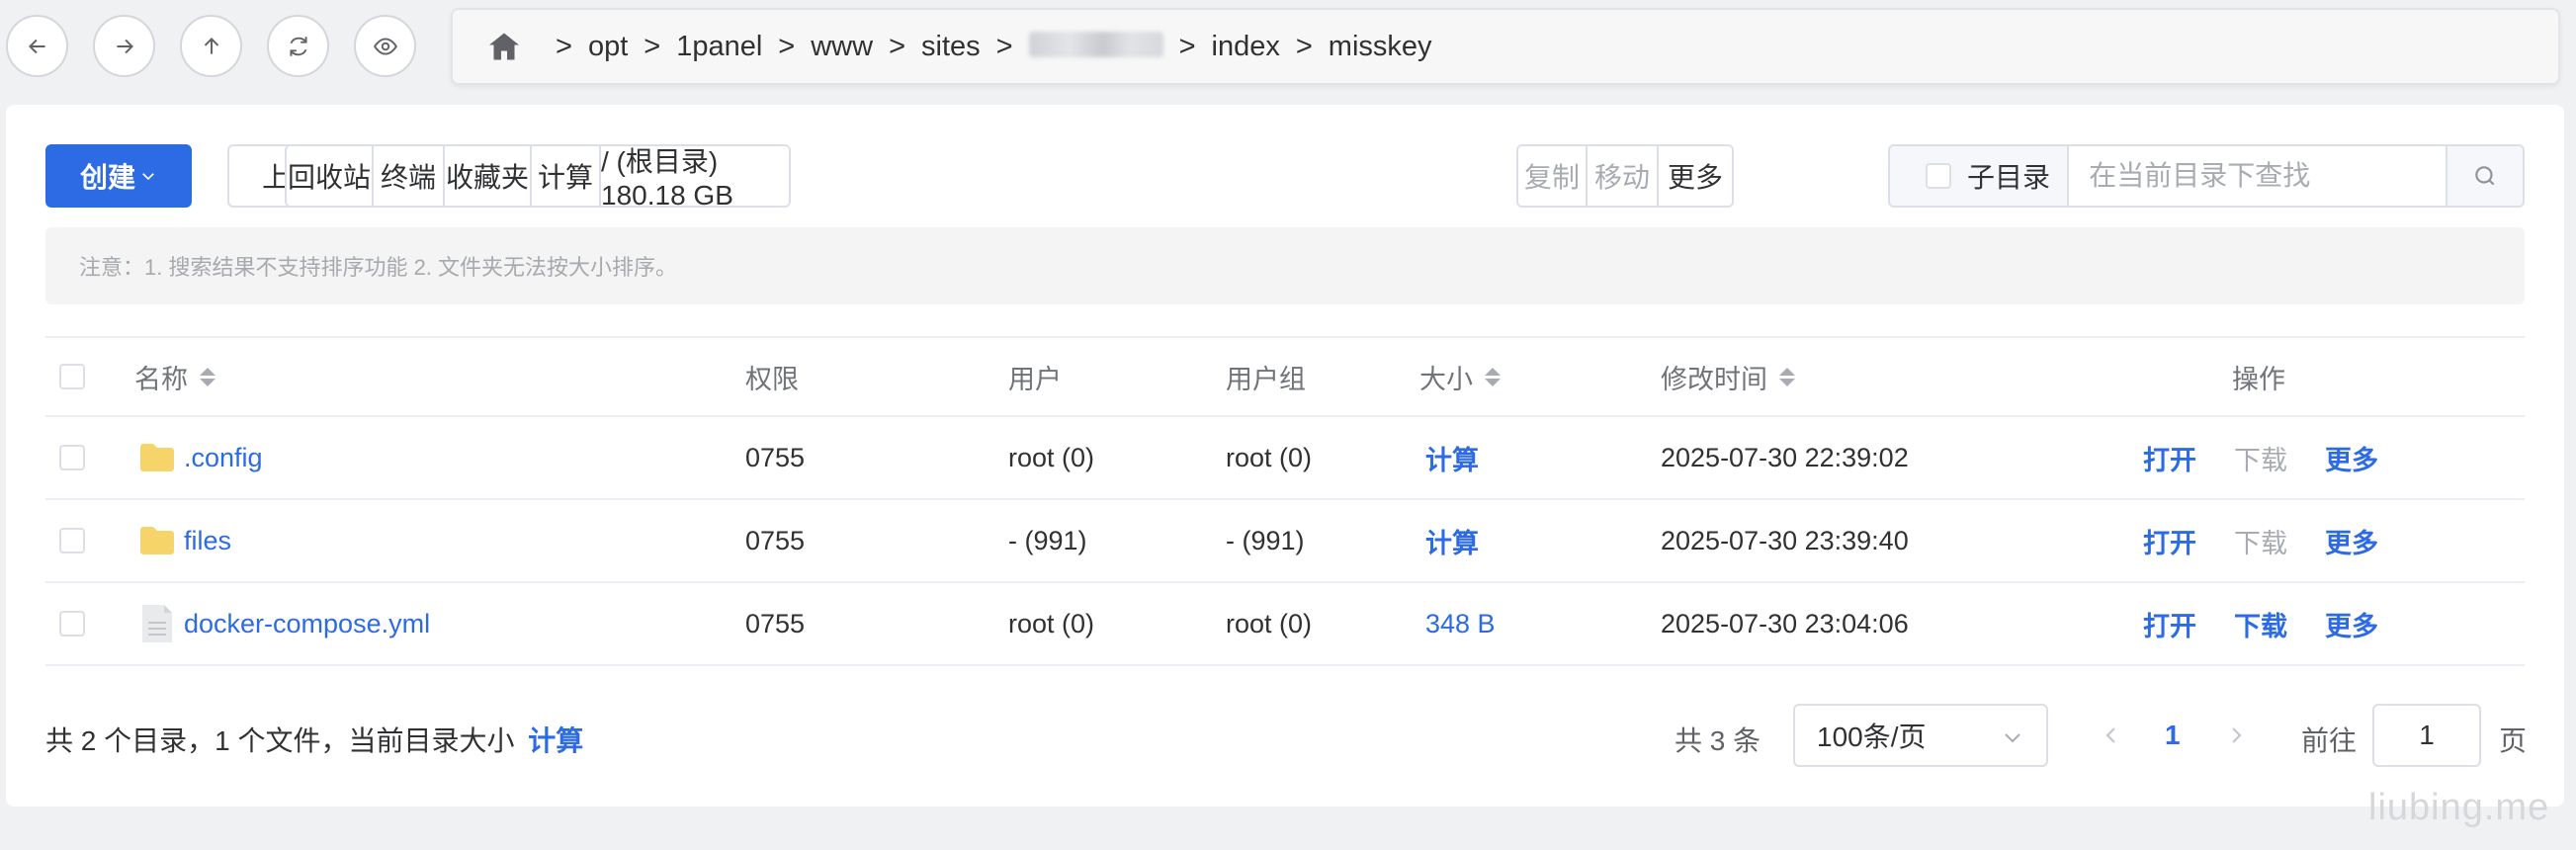  Describe the element at coordinates (280, 740) in the screenshot. I see `summary-text: 共 2 个目录，1 个文件，当前目录大小` at that location.